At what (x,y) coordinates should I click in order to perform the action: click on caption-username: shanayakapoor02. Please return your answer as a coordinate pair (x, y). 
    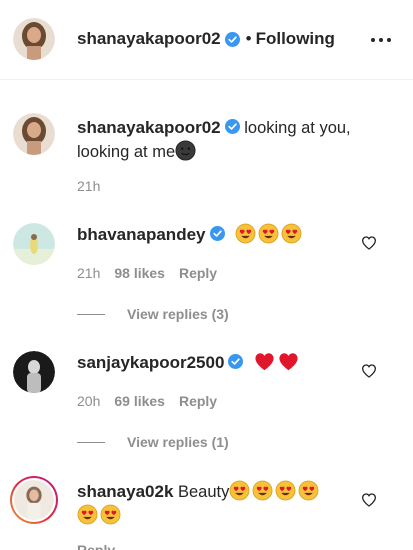
    Looking at the image, I should click on (149, 127).